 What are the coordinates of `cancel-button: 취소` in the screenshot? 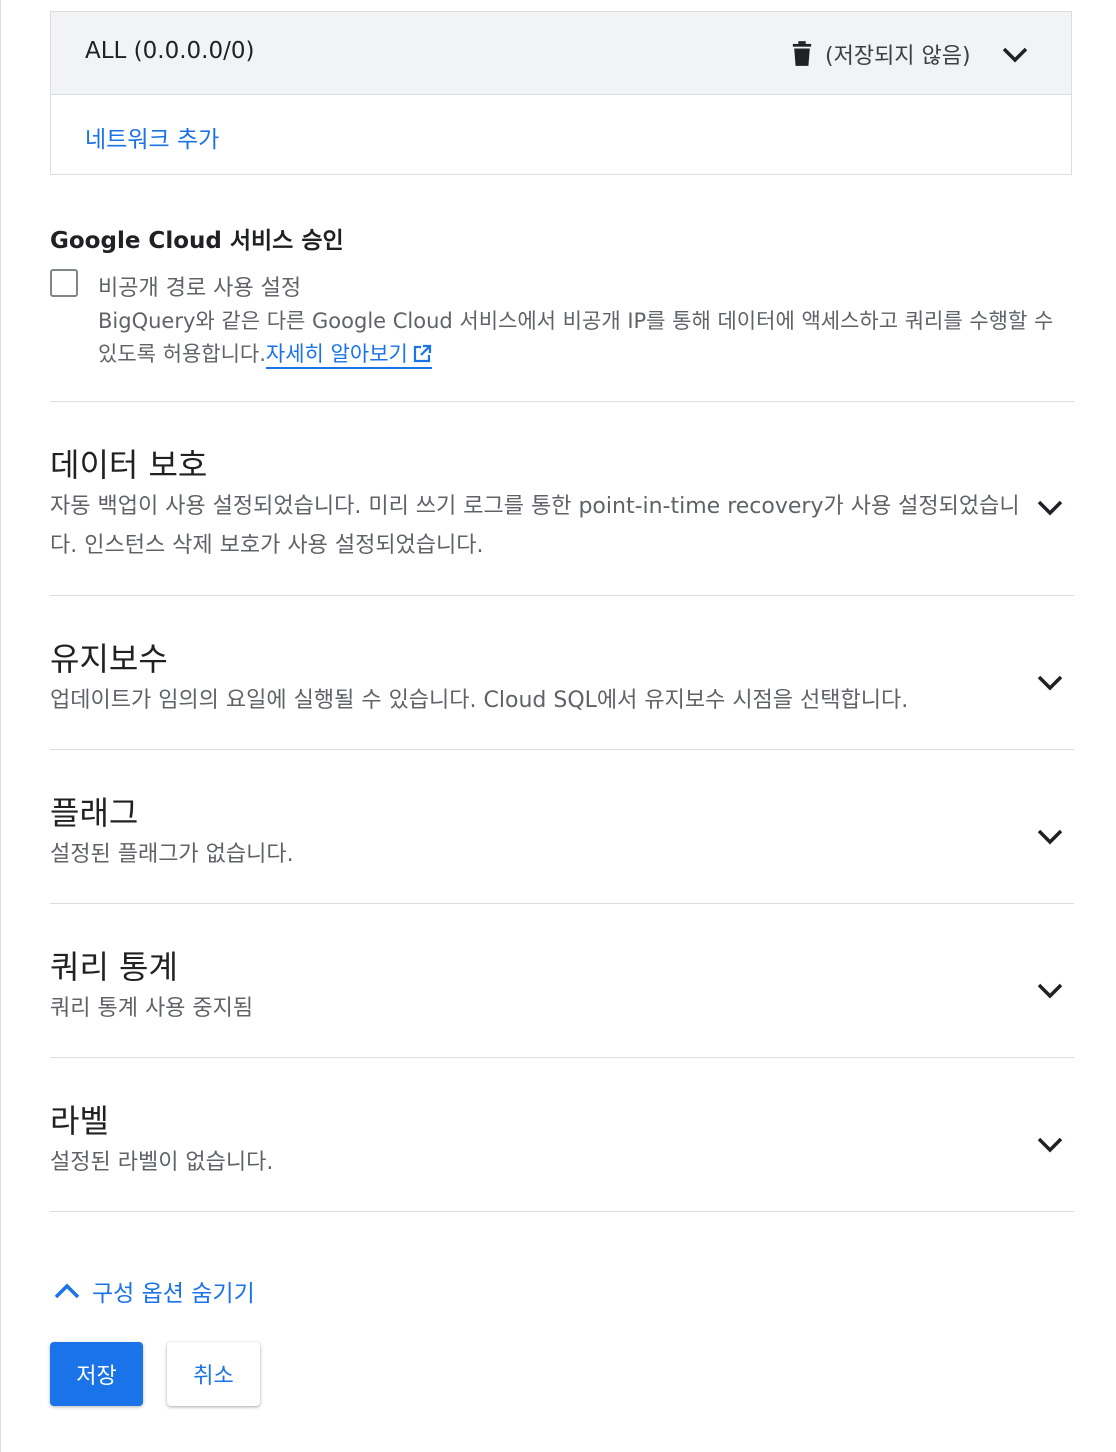 It's located at (213, 1374).